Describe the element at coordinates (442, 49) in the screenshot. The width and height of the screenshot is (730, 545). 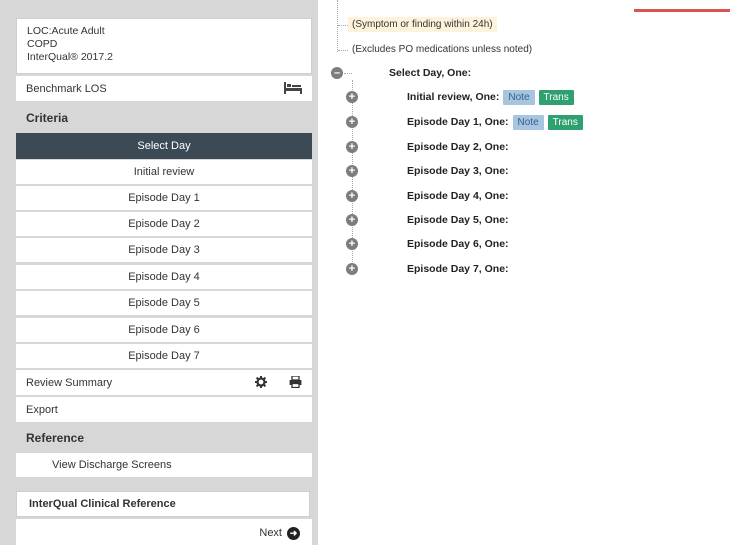
I see `note-excludes-po: (Excludes PO medications unless noted)` at that location.